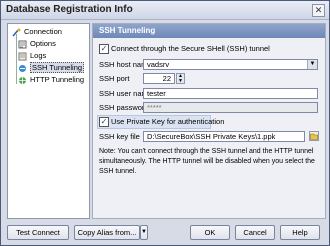  I want to click on panel-header: SSH Tunneling, so click(209, 31).